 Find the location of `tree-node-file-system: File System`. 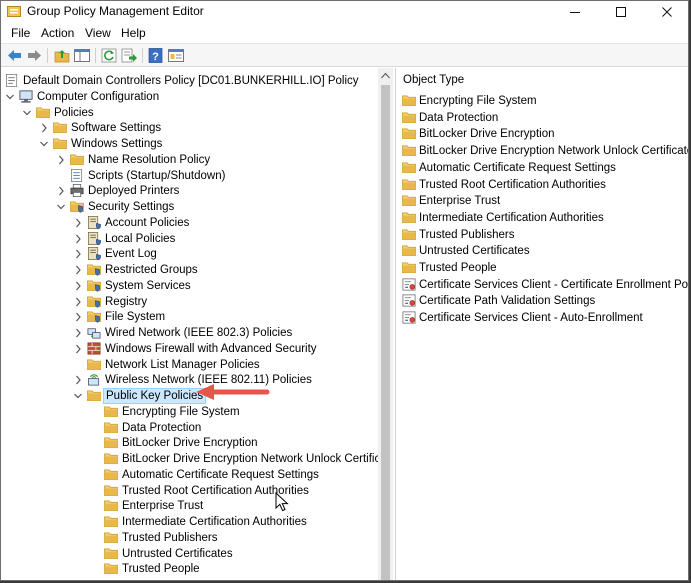

tree-node-file-system: File System is located at coordinates (197, 317).